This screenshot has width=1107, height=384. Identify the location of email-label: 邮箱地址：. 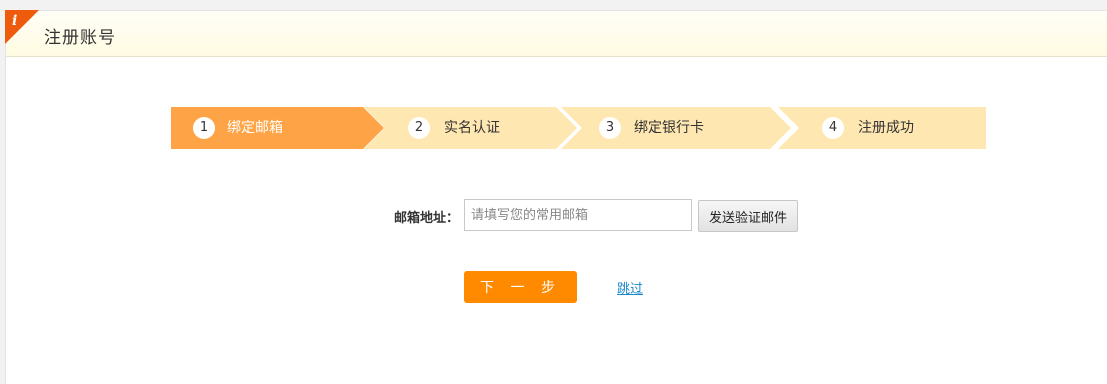
(427, 218).